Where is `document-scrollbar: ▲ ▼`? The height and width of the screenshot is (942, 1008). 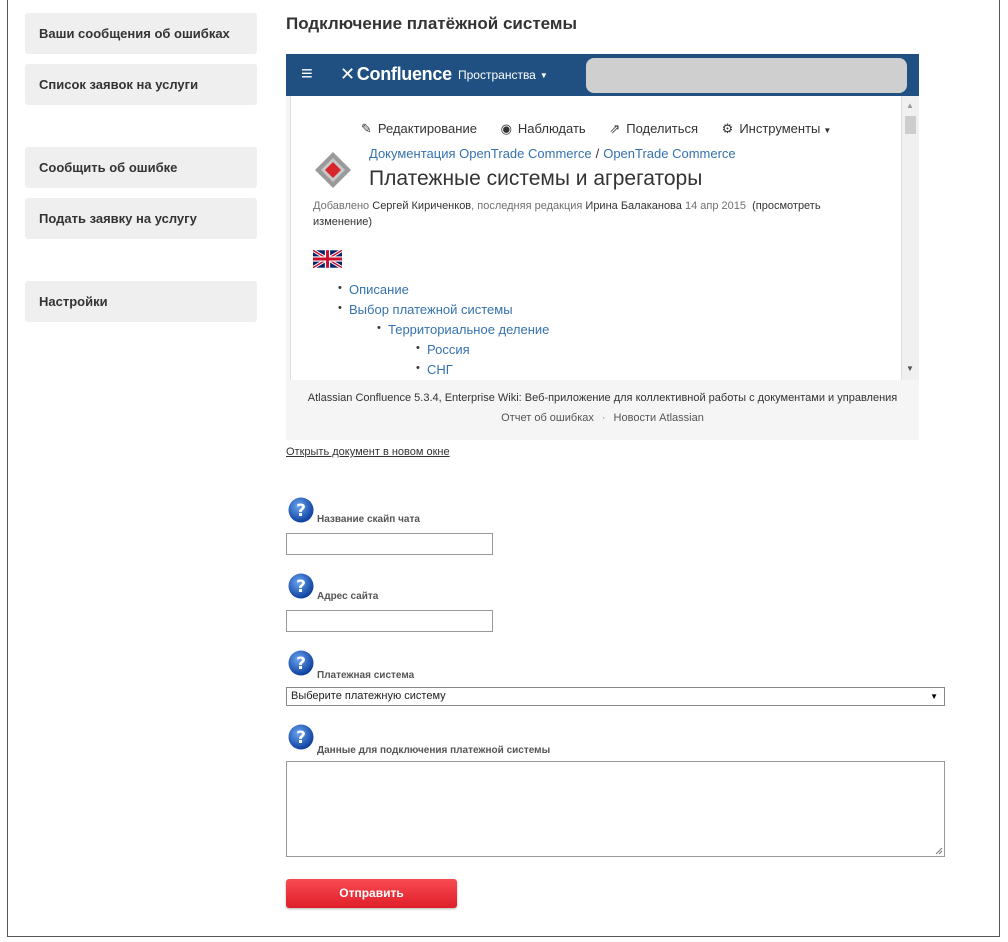 document-scrollbar: ▲ ▼ is located at coordinates (910, 238).